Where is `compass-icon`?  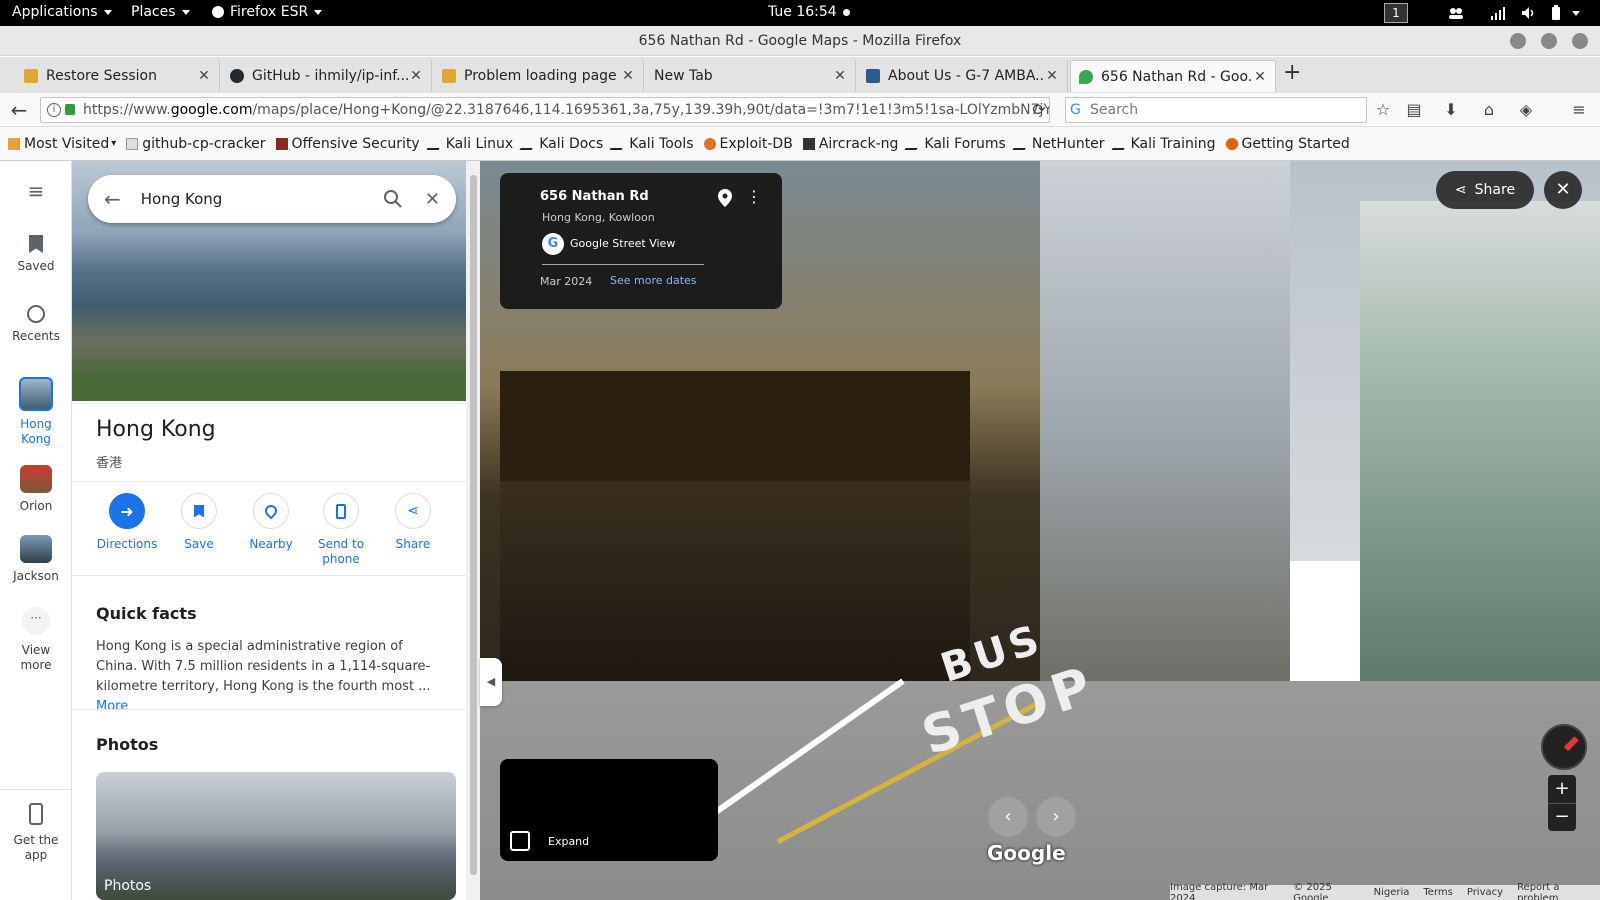
compass-icon is located at coordinates (1564, 747).